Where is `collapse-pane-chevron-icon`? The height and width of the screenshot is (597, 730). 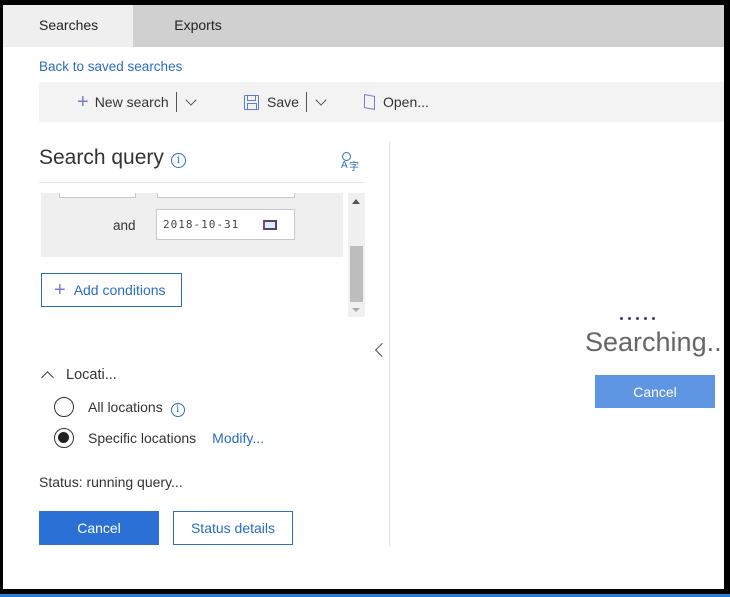 collapse-pane-chevron-icon is located at coordinates (382, 350).